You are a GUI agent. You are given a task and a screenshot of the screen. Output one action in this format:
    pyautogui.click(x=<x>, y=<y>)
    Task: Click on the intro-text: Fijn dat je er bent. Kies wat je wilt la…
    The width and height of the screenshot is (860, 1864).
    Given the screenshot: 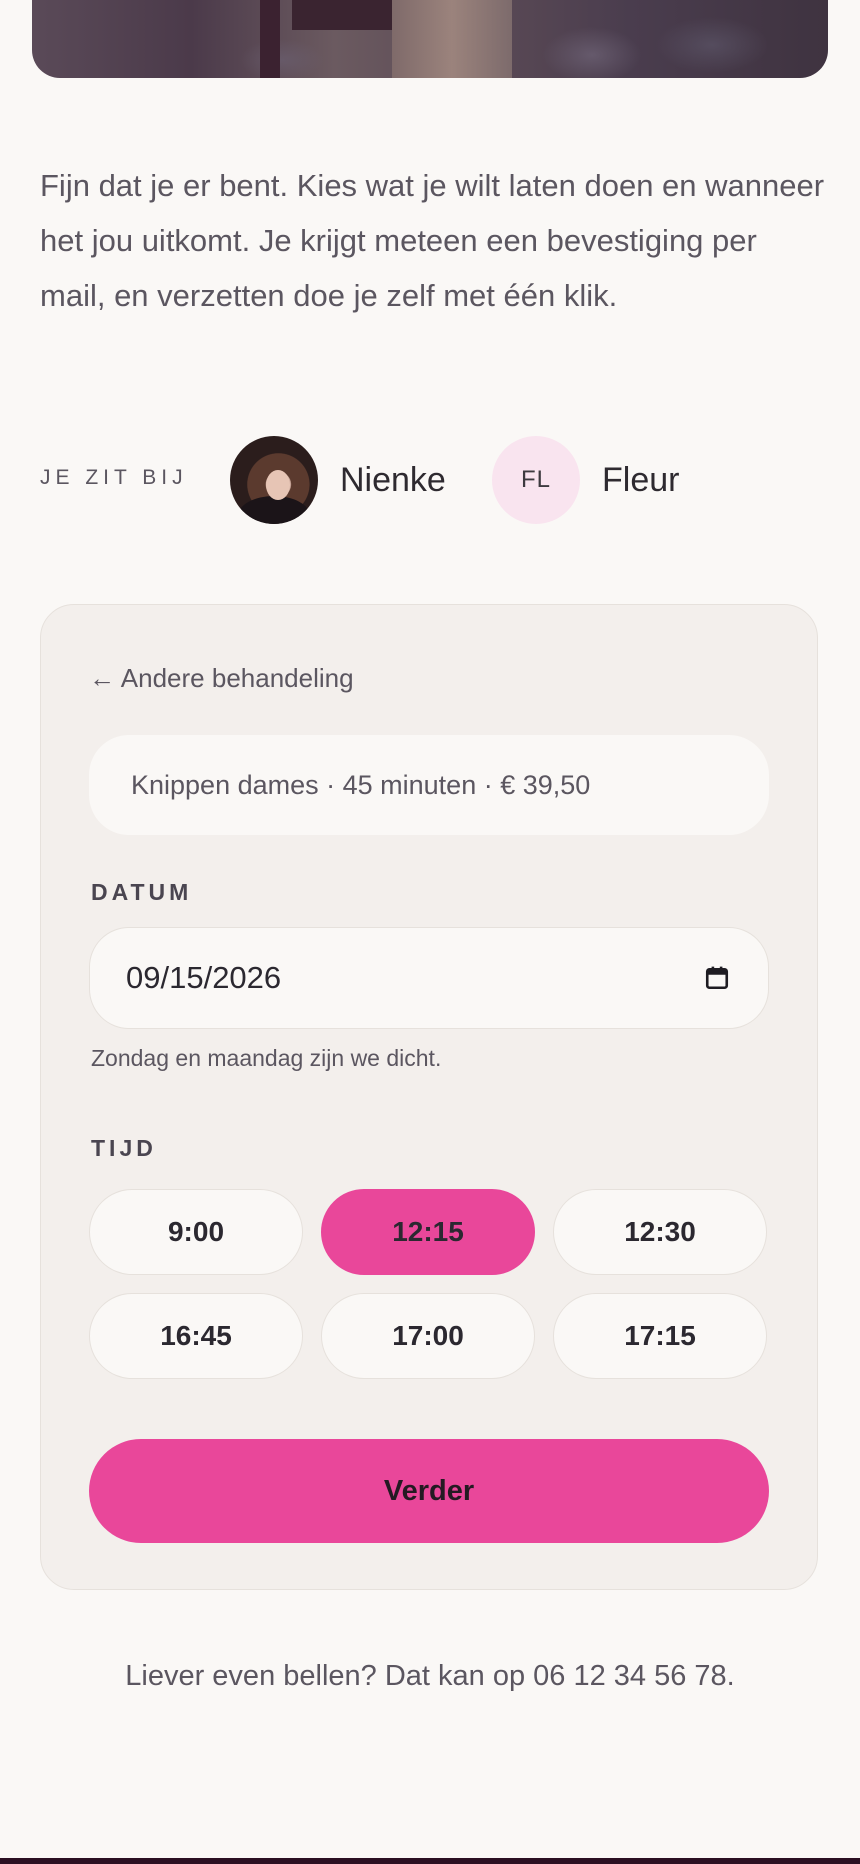 What is the action you would take?
    pyautogui.click(x=432, y=240)
    